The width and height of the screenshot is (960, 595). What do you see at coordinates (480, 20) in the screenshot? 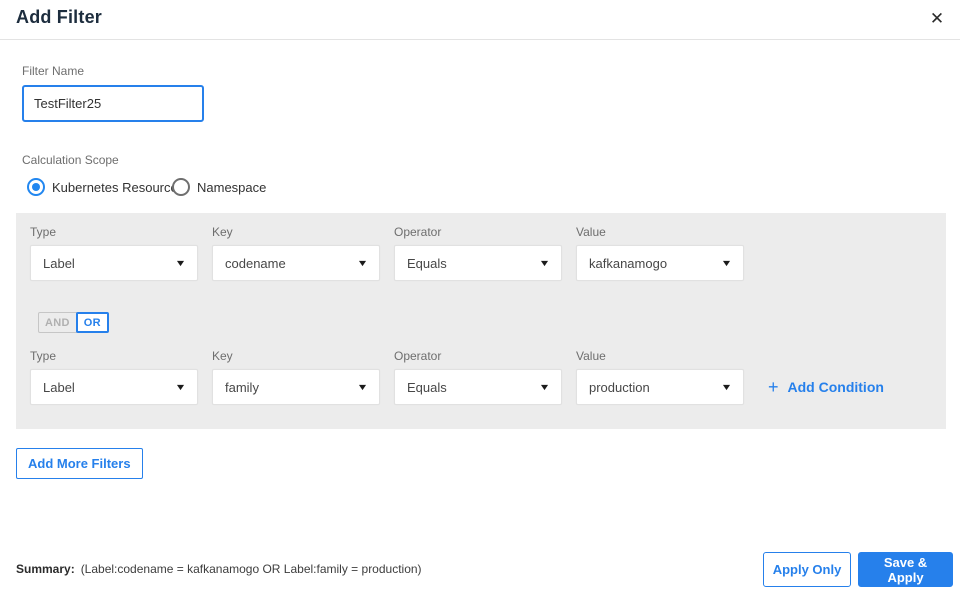
I see `dialog-header: Add Filter ✕` at bounding box center [480, 20].